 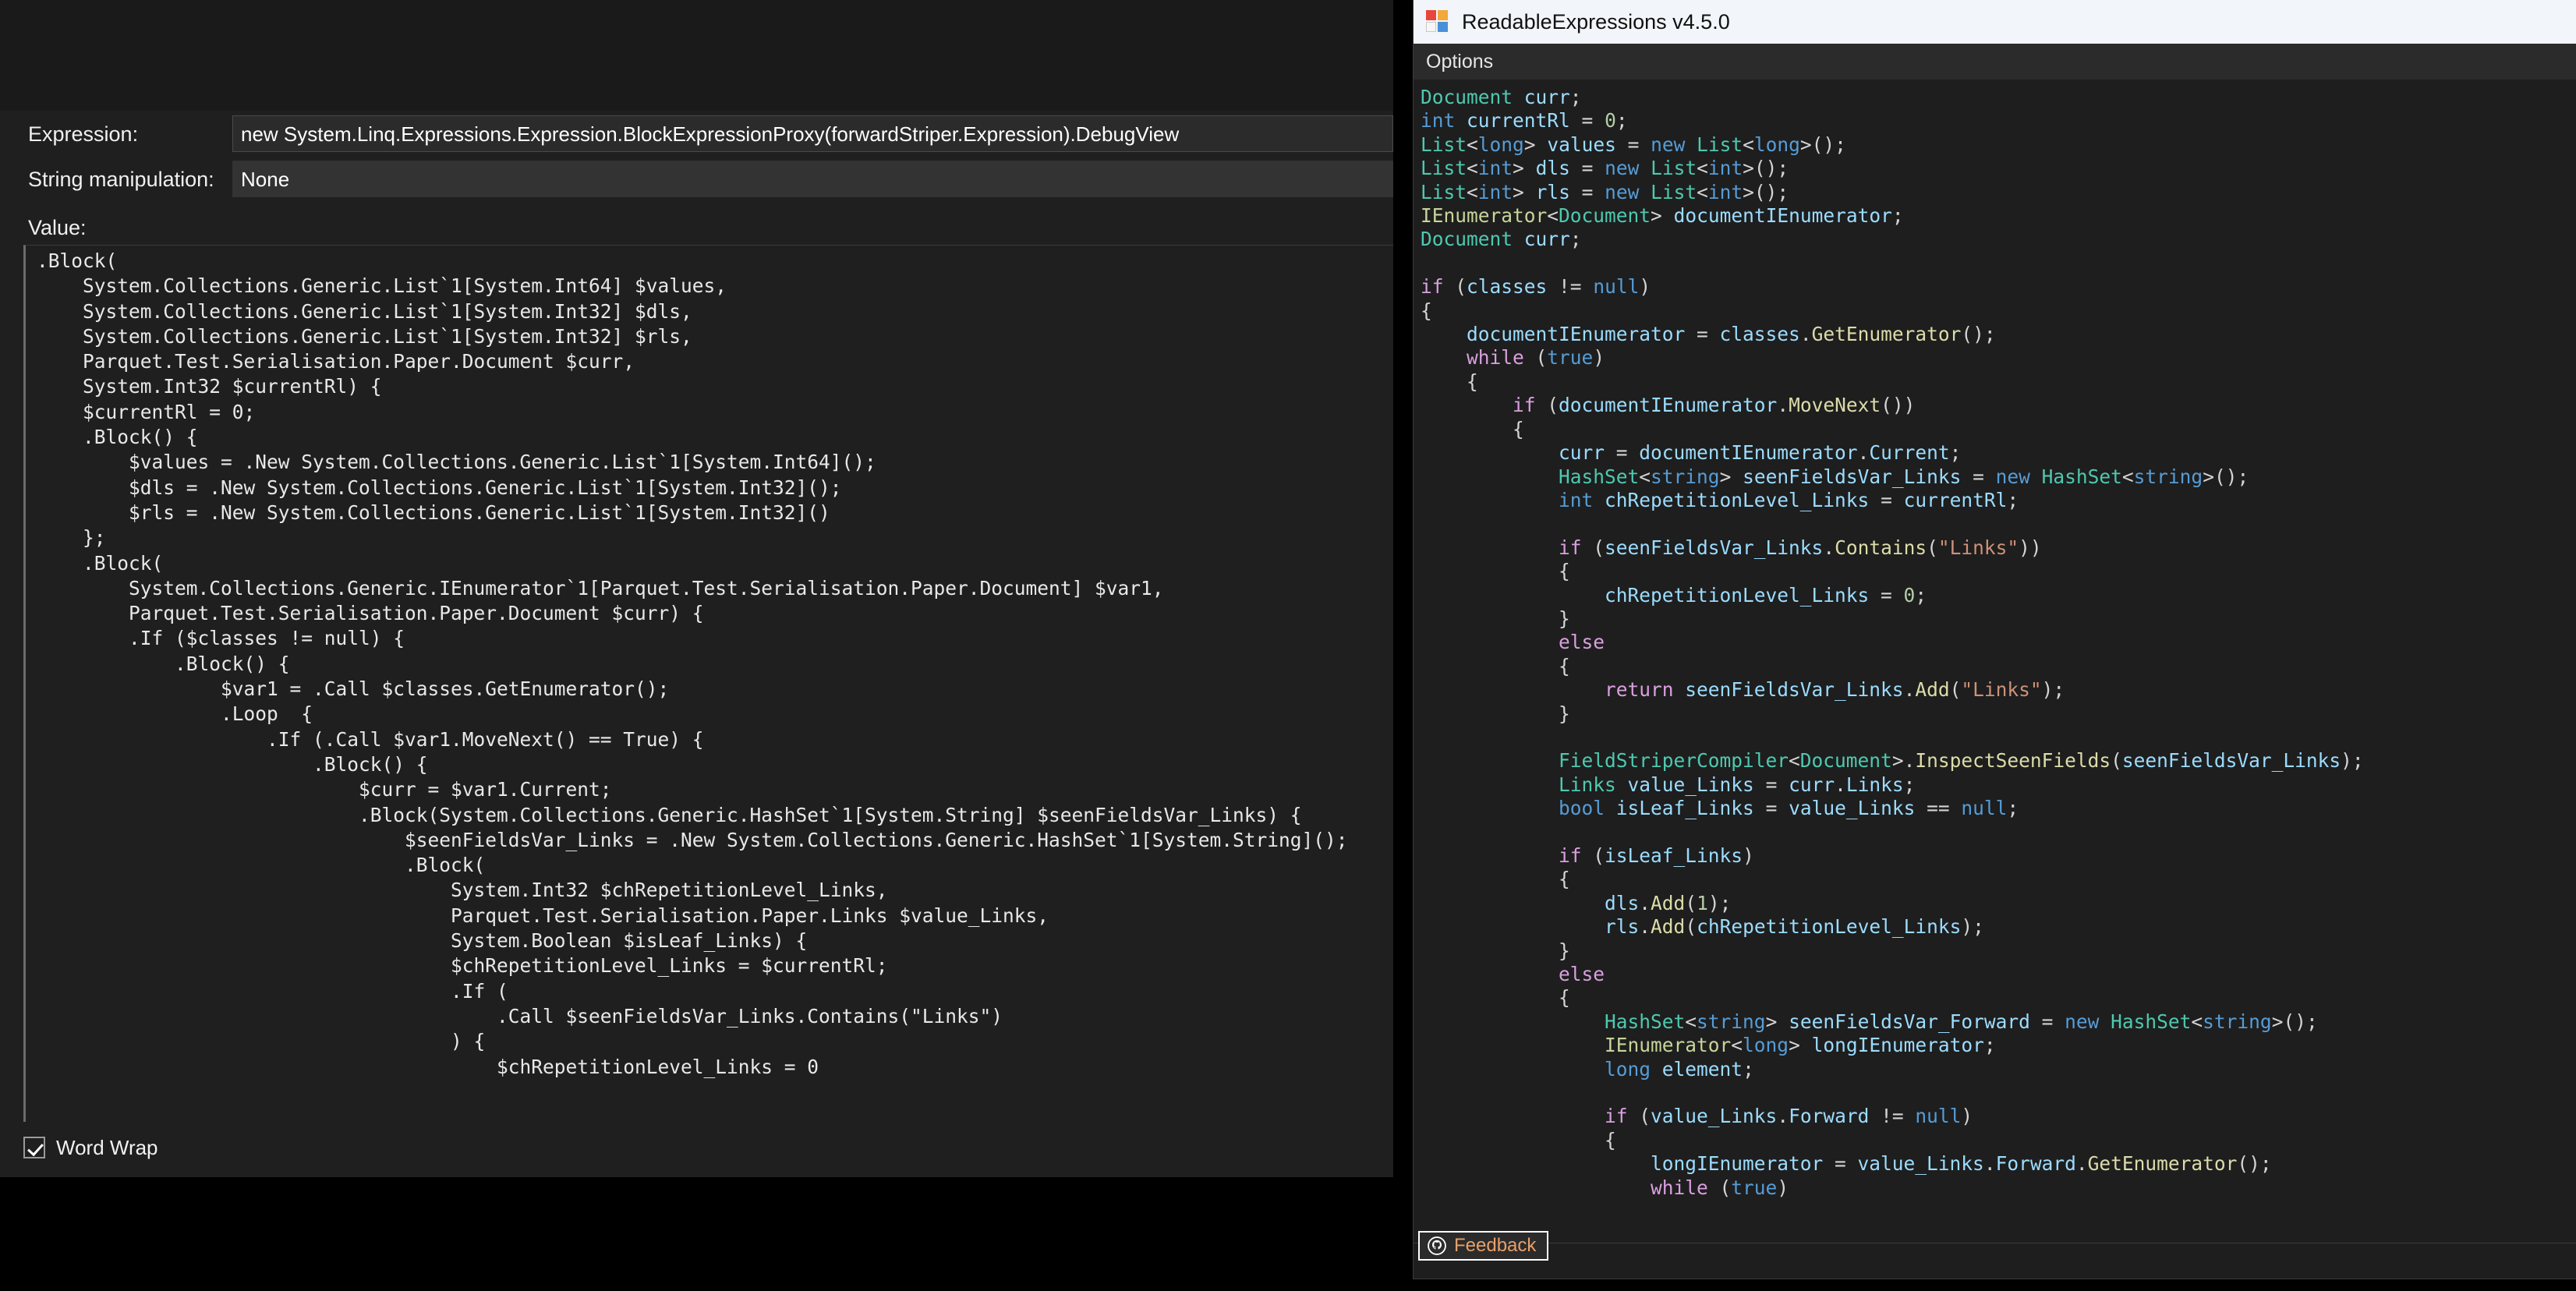 I want to click on value-label: Value:, so click(x=57, y=227).